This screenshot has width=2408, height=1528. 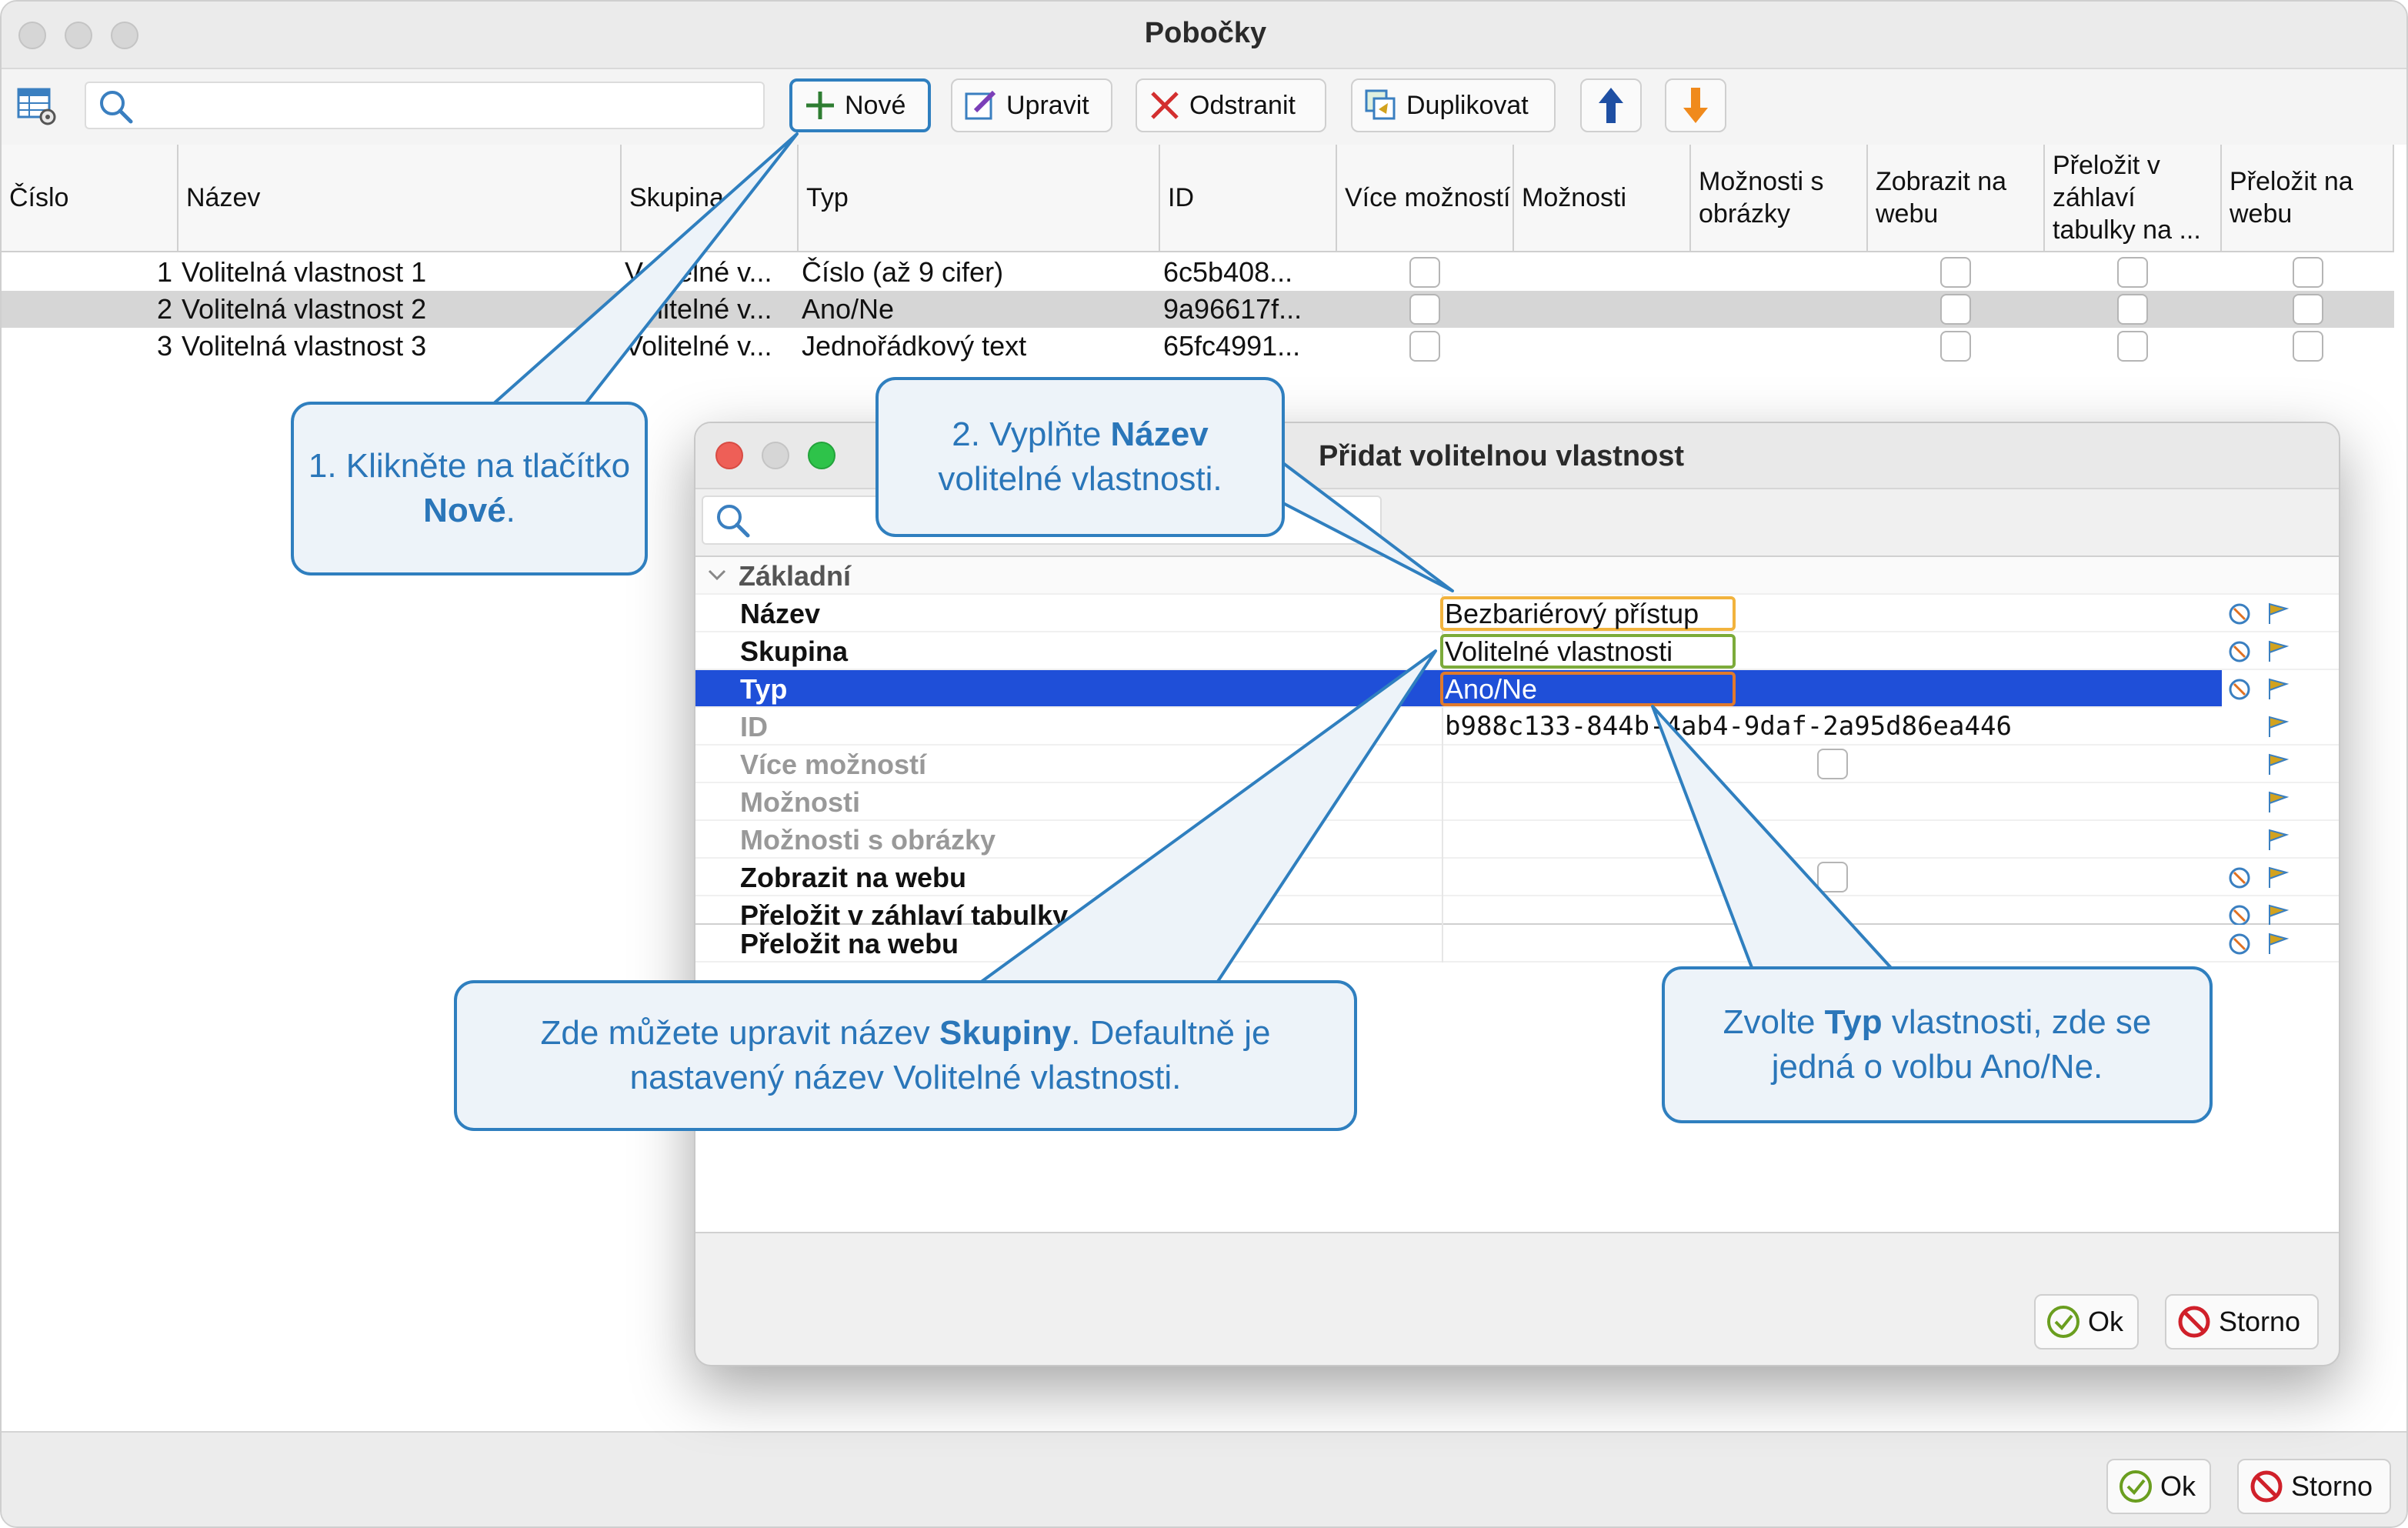 What do you see at coordinates (1080, 457) in the screenshot?
I see `callout-step-2: 2. Vyplňte Název volitelné vlastnosti.` at bounding box center [1080, 457].